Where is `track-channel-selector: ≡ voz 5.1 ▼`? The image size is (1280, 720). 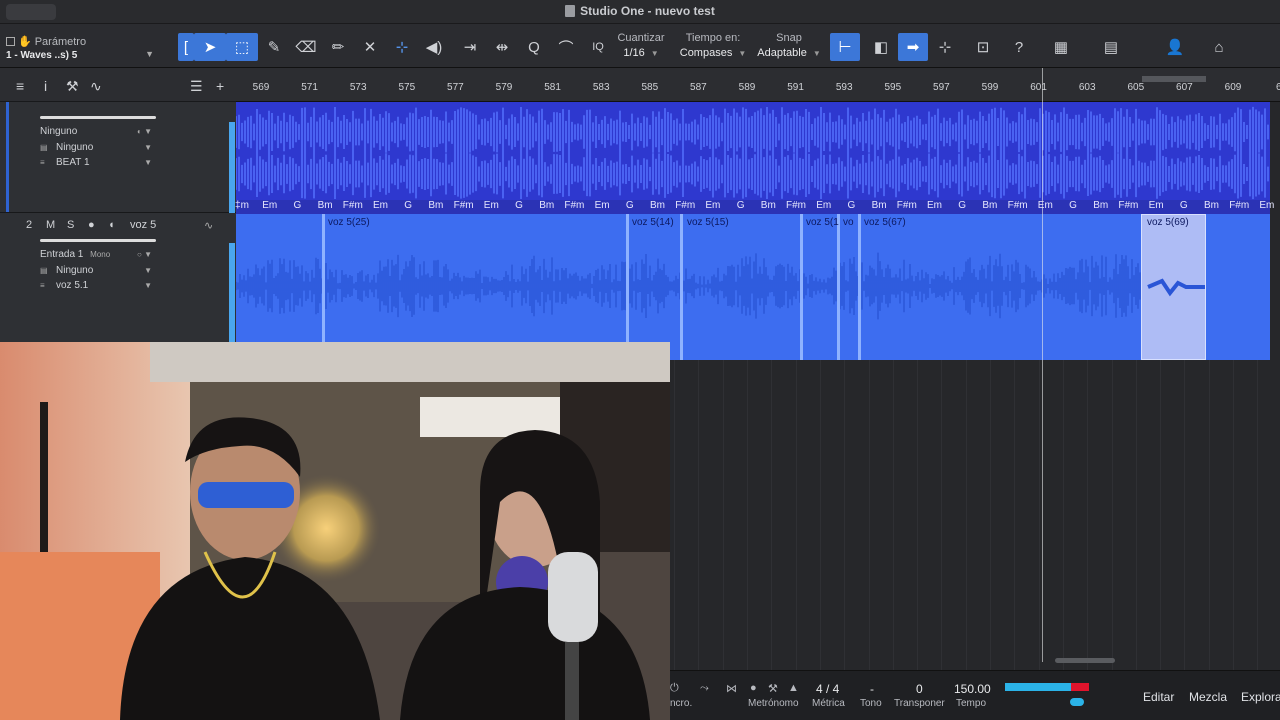
track-channel-selector: ≡ voz 5.1 ▼ is located at coordinates (97, 287).